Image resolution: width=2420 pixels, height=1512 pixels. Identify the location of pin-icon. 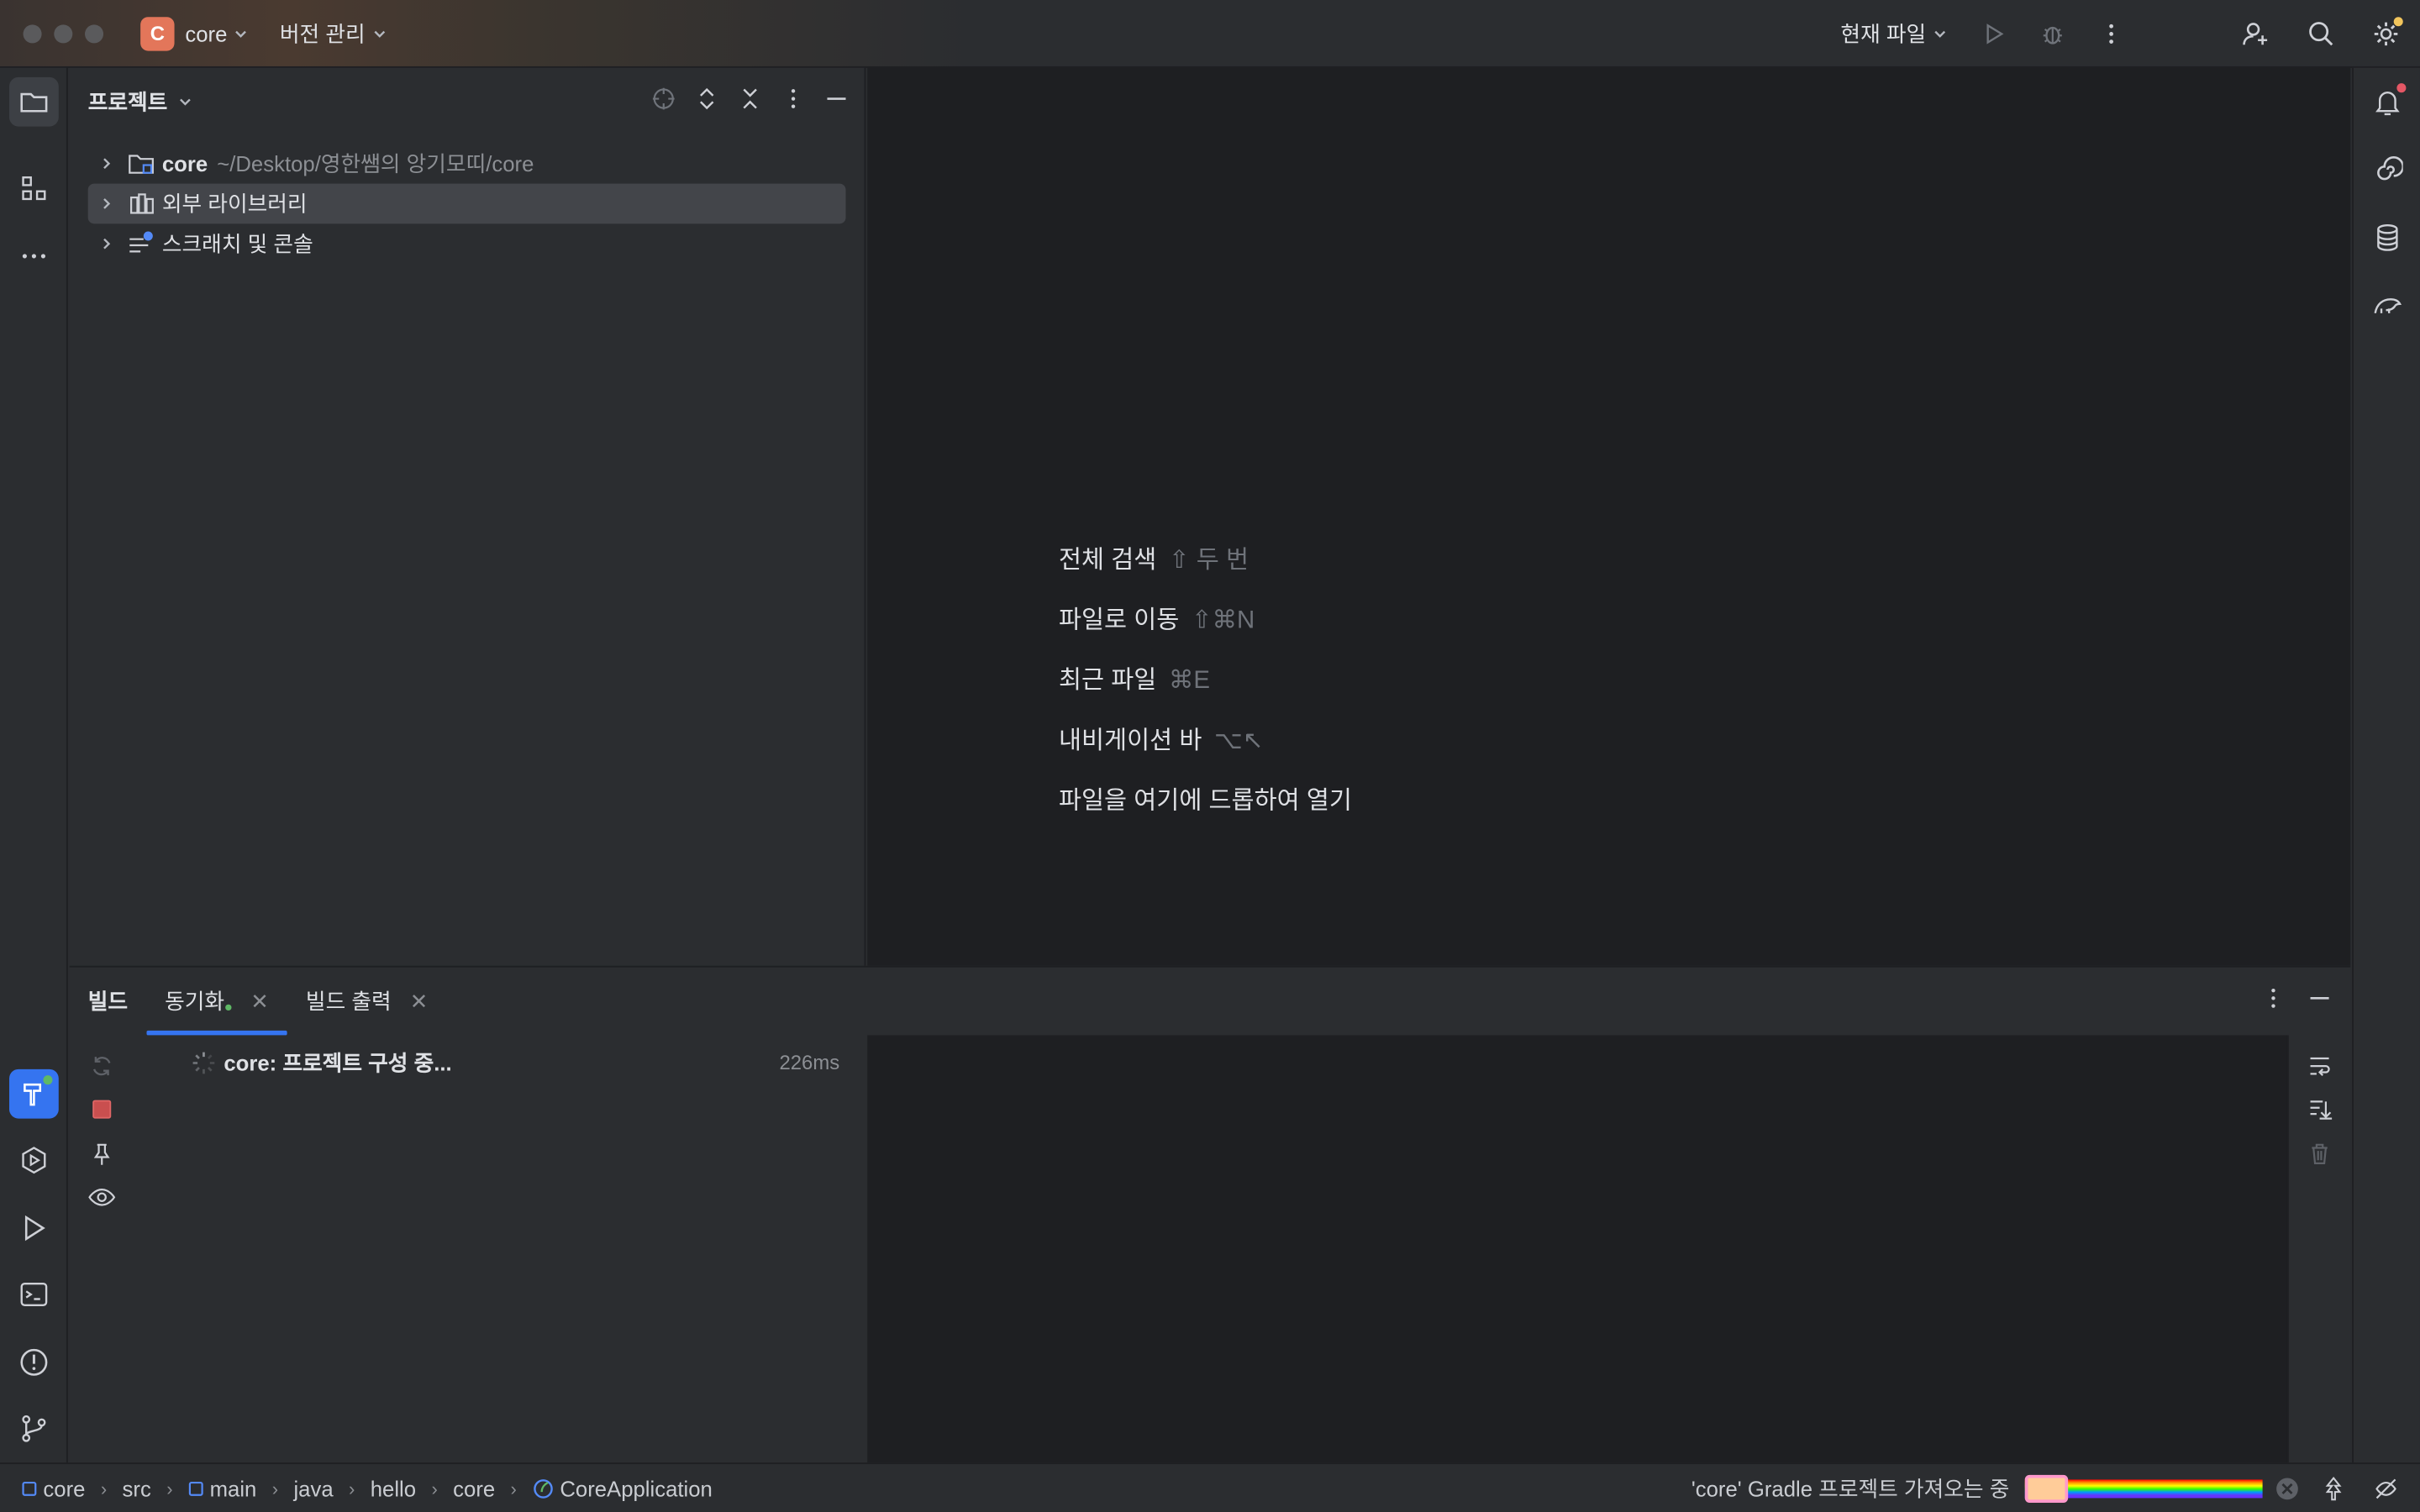
(102, 1153).